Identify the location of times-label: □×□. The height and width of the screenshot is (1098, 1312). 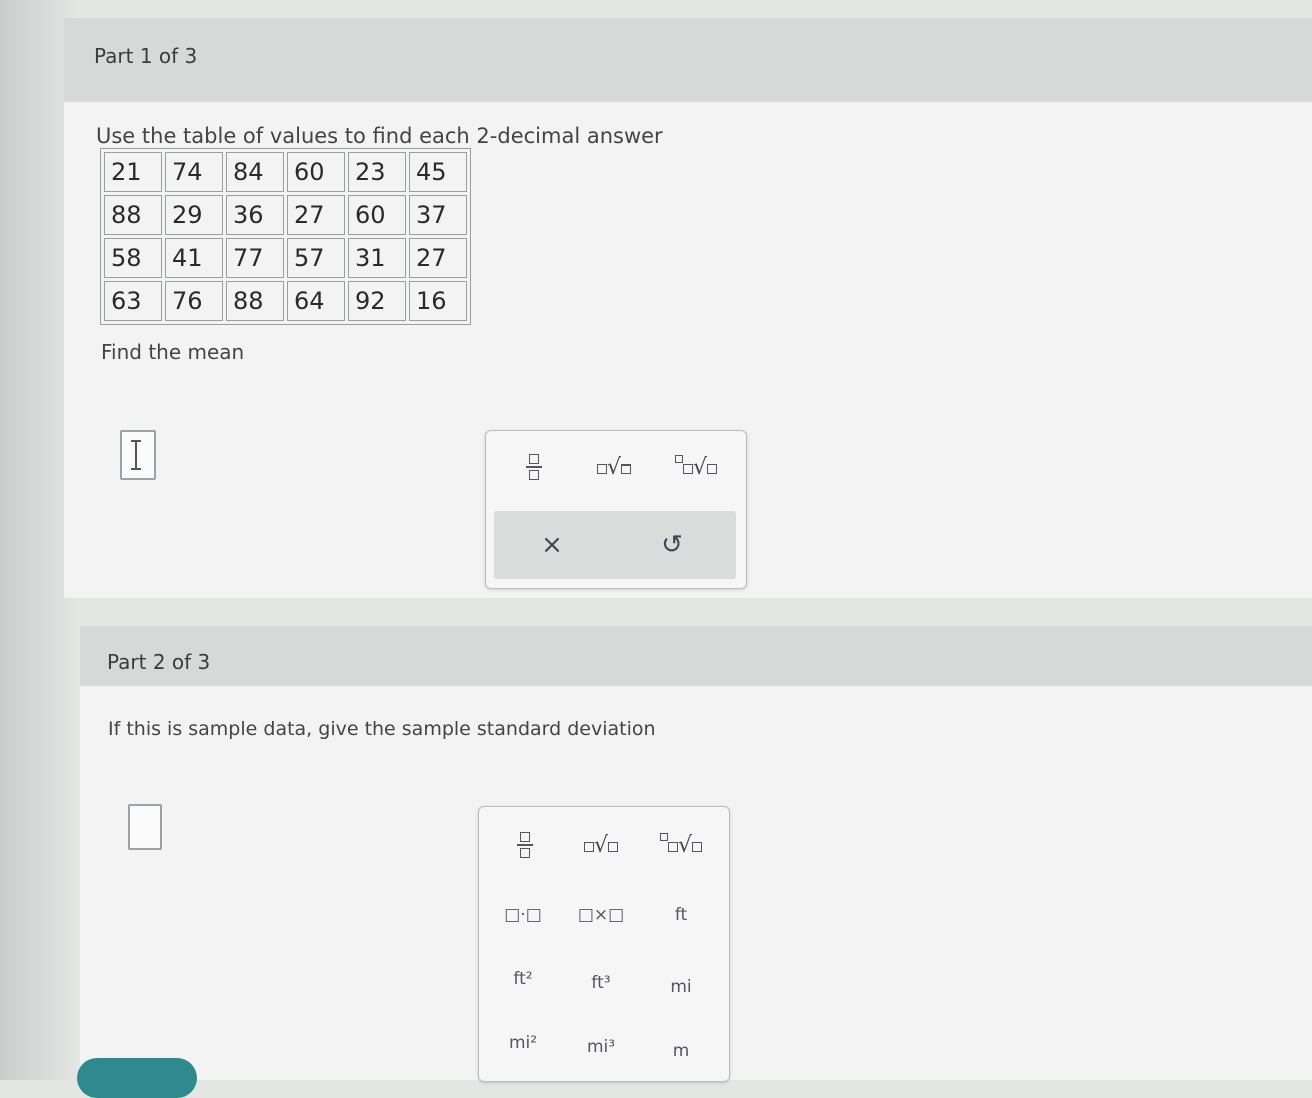
(601, 915).